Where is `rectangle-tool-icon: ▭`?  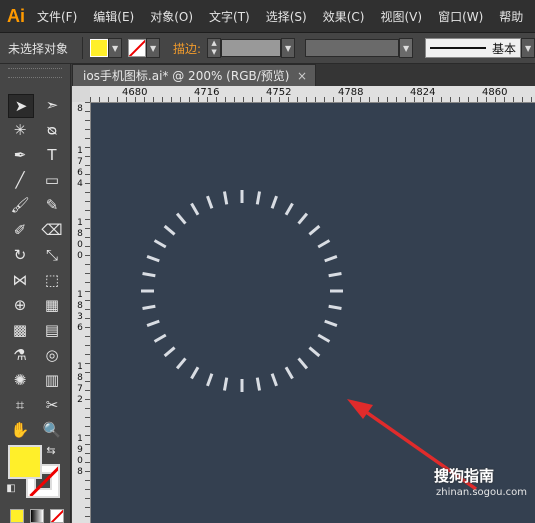
rectangle-tool-icon: ▭ is located at coordinates (52, 180).